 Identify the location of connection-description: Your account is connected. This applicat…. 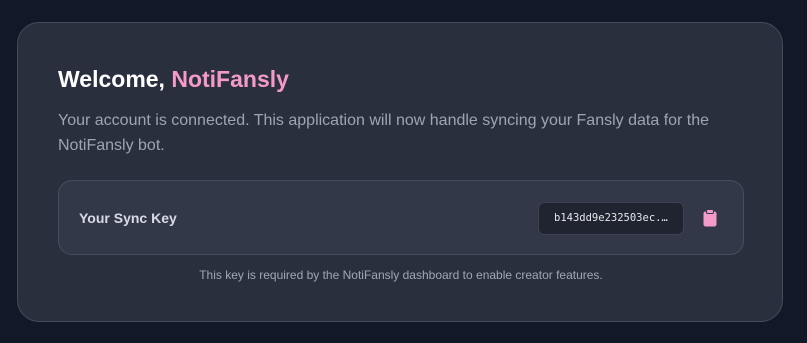
(384, 133).